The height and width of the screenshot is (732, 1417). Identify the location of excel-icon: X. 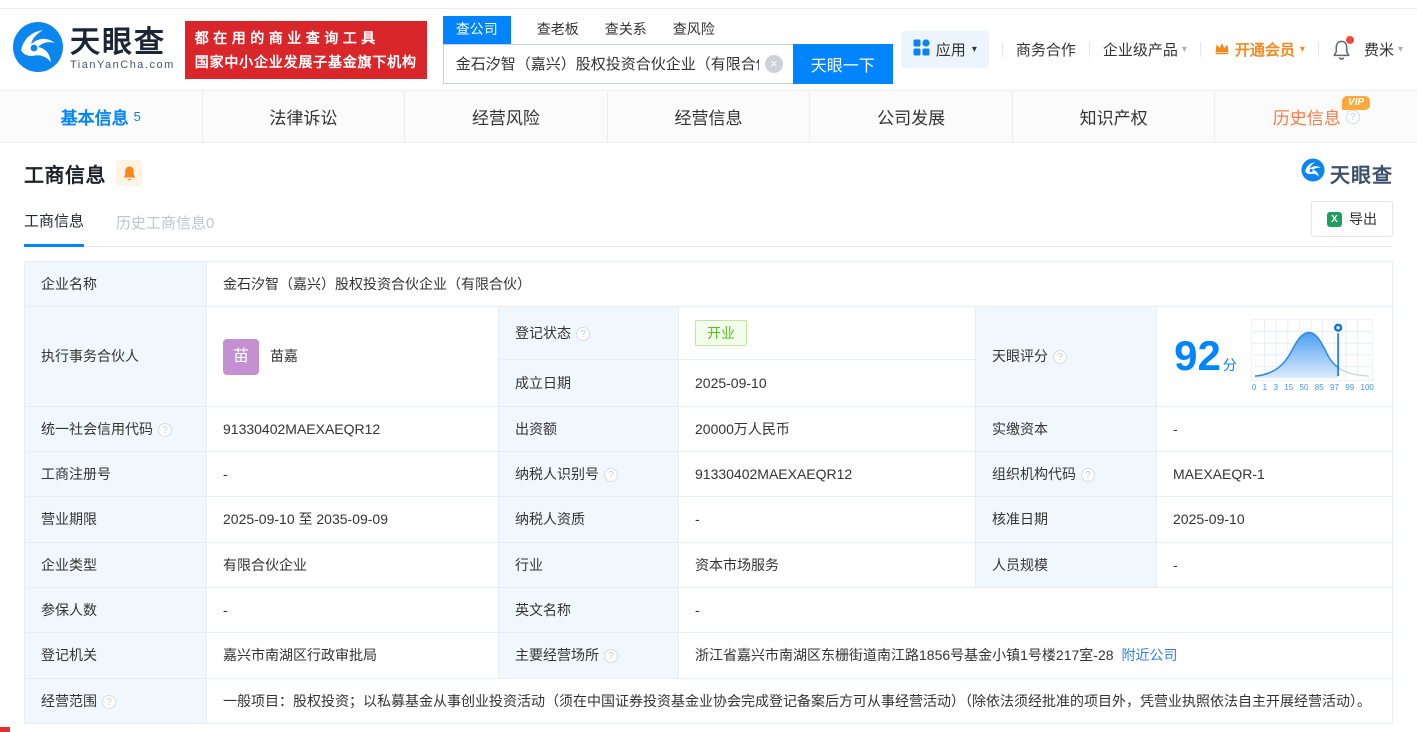
(1334, 219).